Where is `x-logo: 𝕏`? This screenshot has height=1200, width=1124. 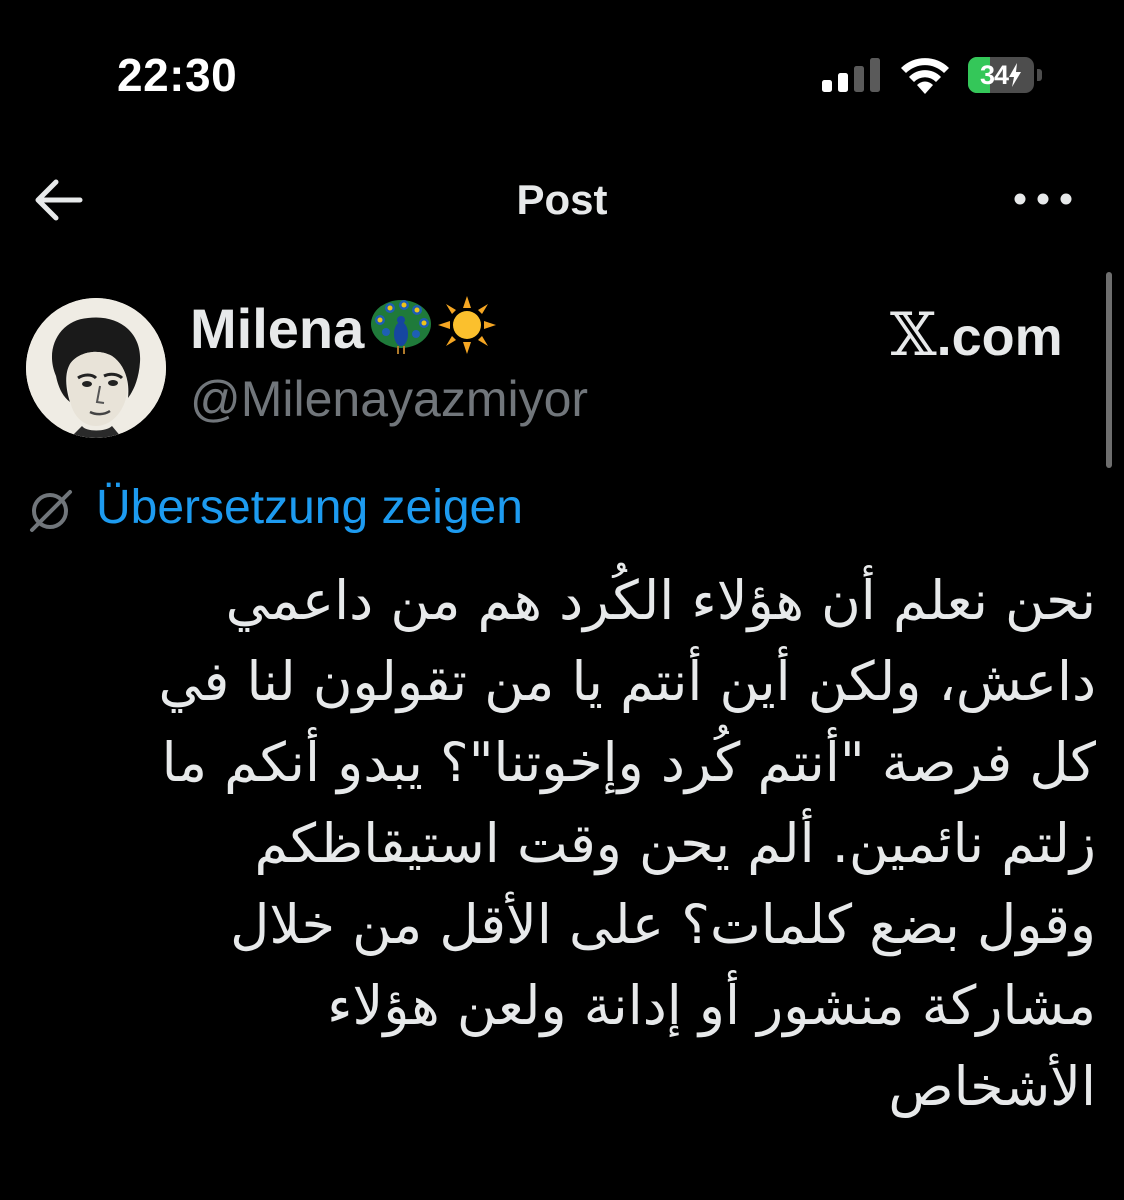
x-logo: 𝕏 is located at coordinates (913, 335).